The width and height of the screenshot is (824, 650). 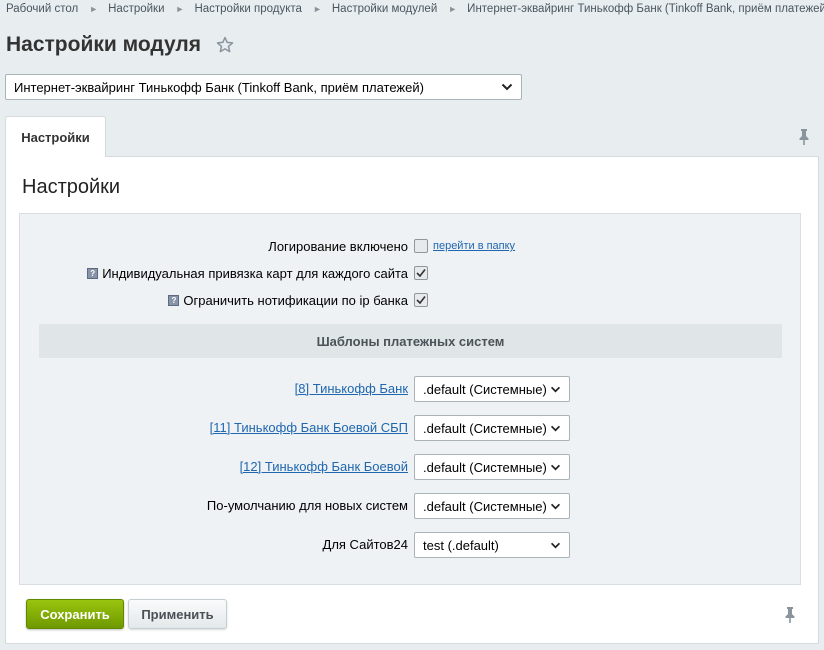 What do you see at coordinates (75, 614) in the screenshot?
I see `save-button: Сохранить` at bounding box center [75, 614].